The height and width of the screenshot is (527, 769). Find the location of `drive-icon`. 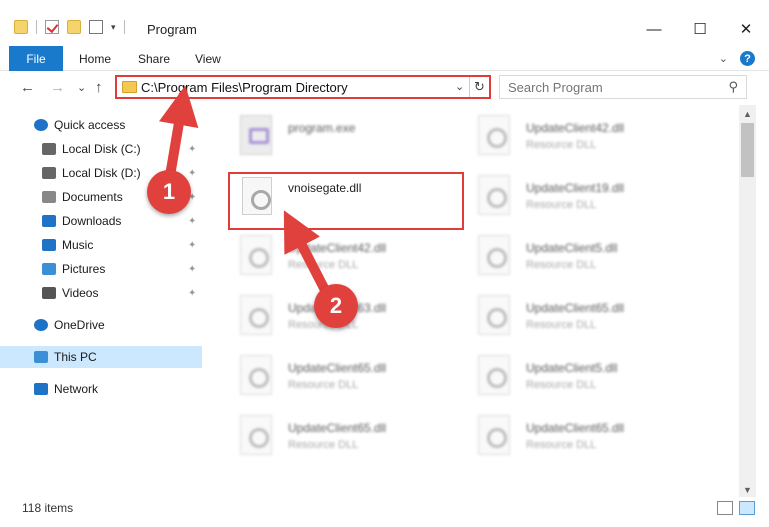

drive-icon is located at coordinates (49, 149).